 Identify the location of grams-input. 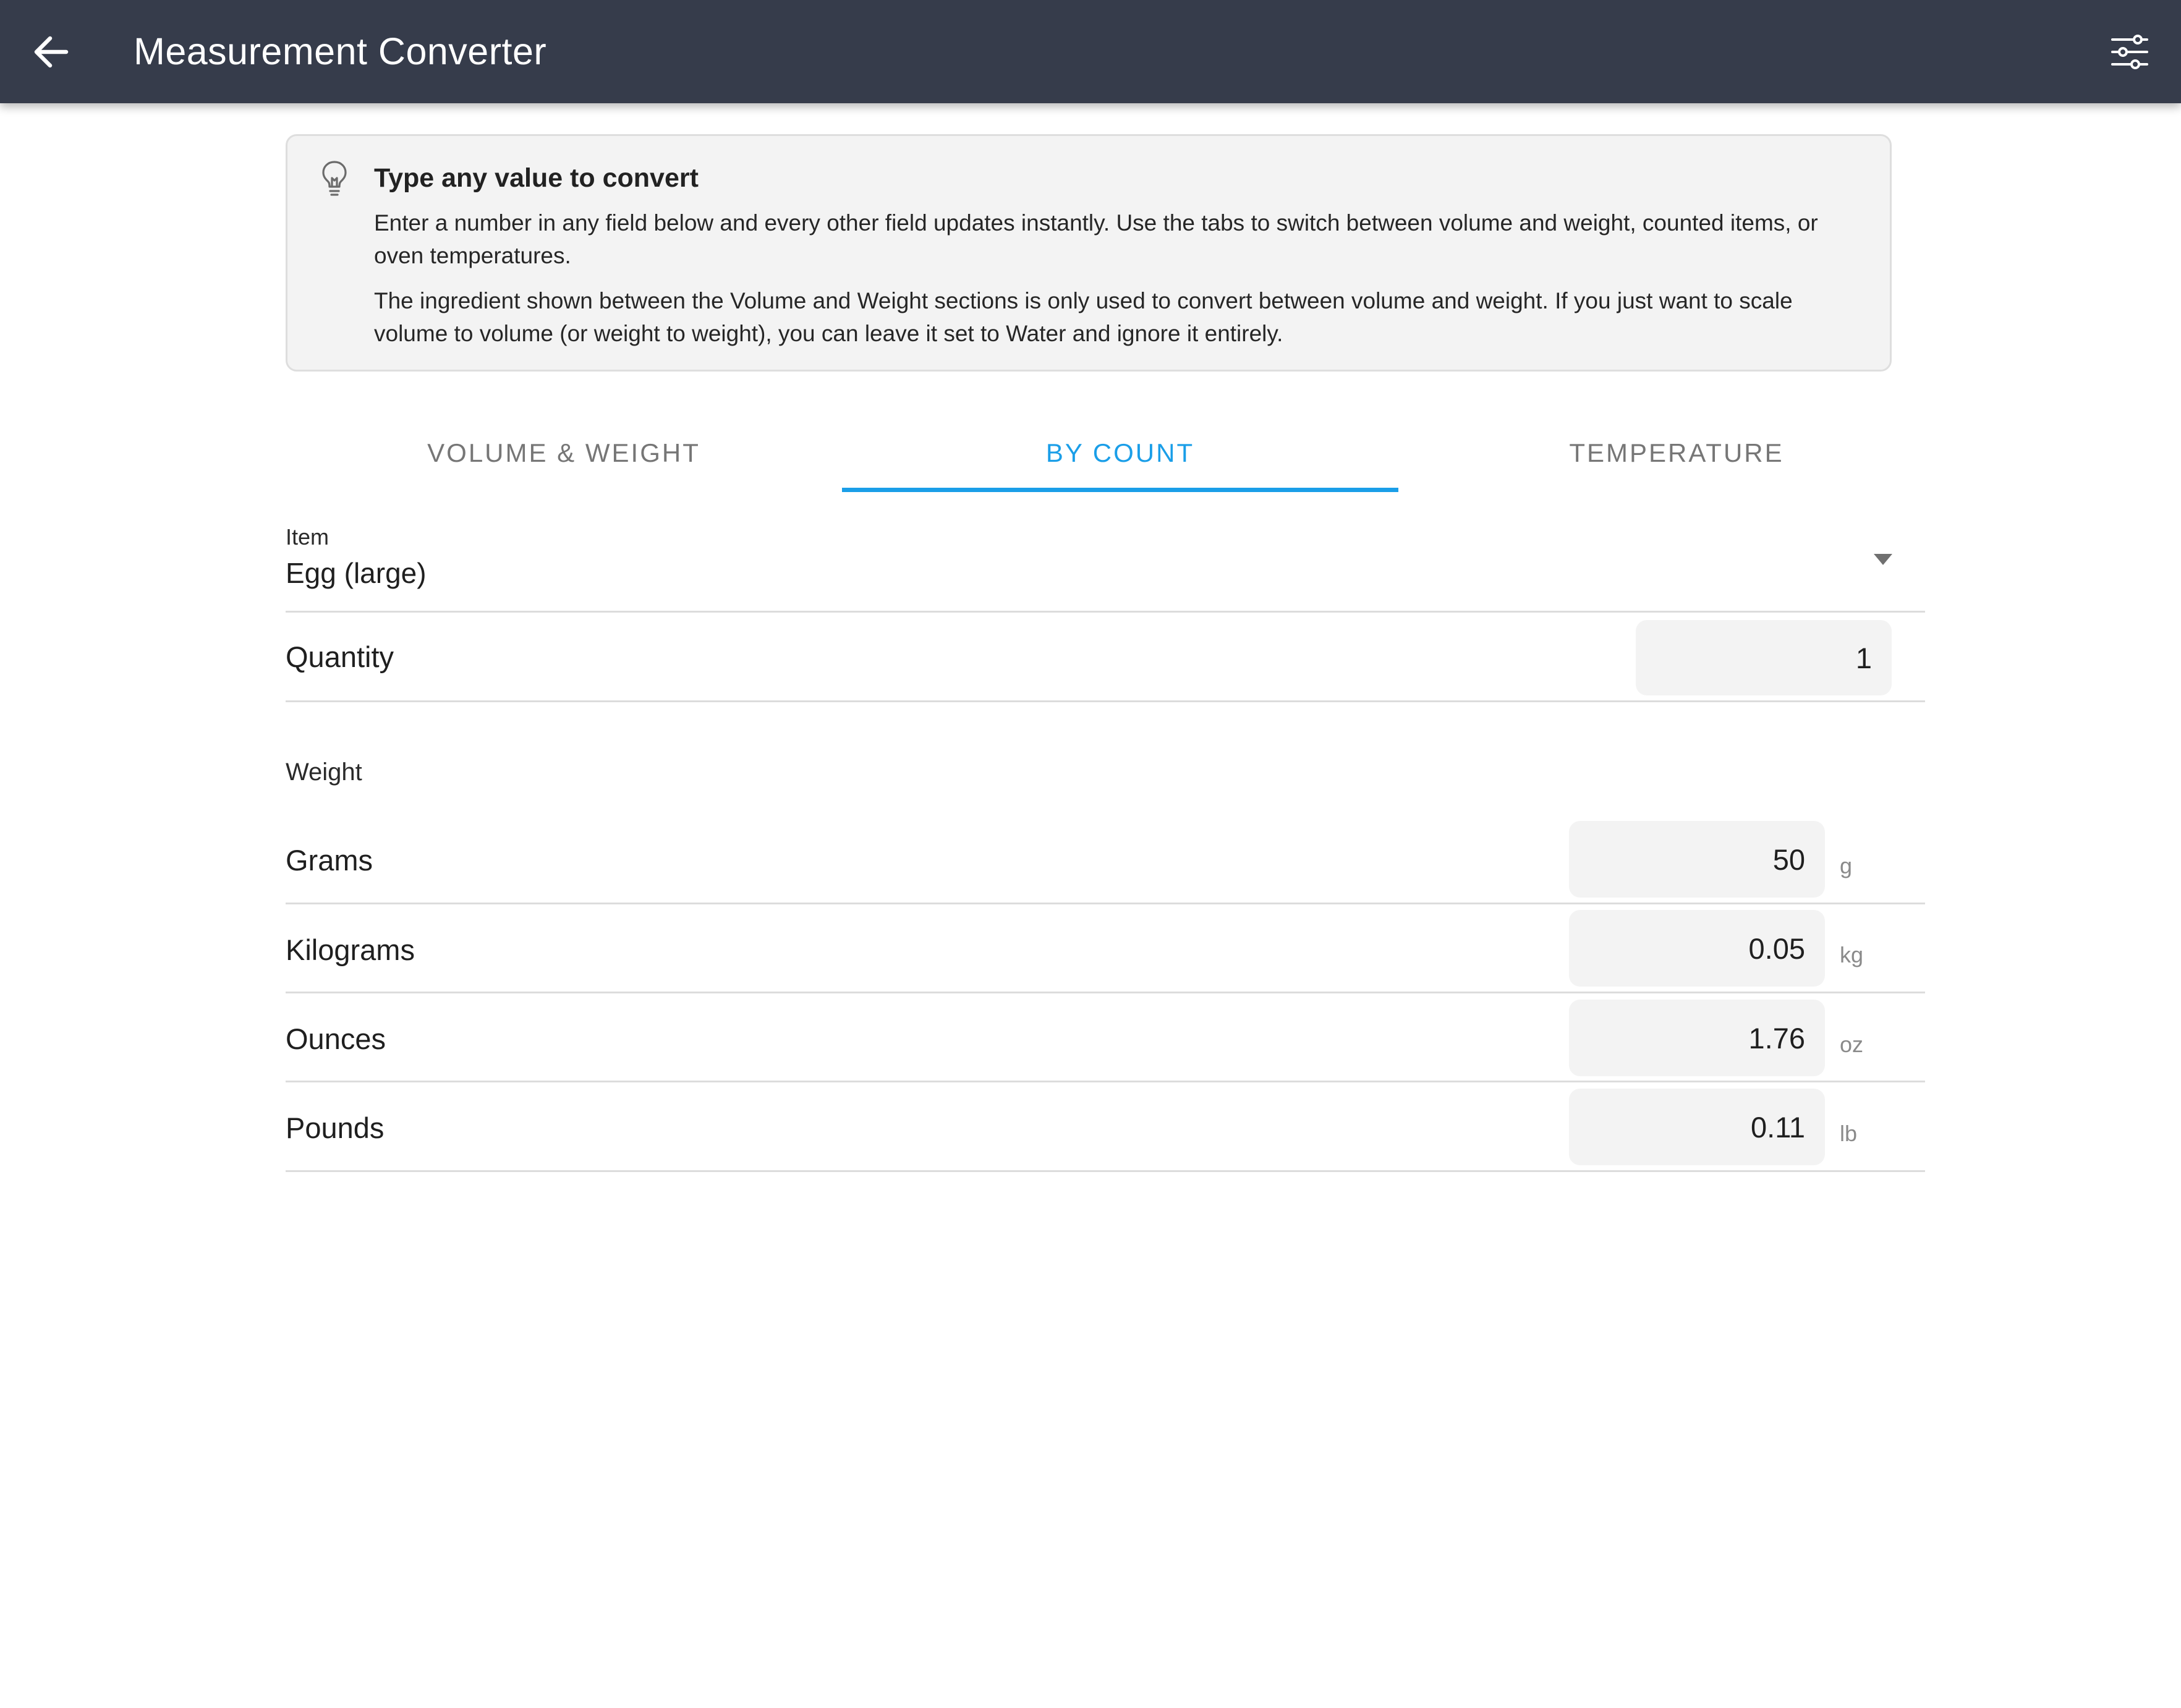
(1697, 860).